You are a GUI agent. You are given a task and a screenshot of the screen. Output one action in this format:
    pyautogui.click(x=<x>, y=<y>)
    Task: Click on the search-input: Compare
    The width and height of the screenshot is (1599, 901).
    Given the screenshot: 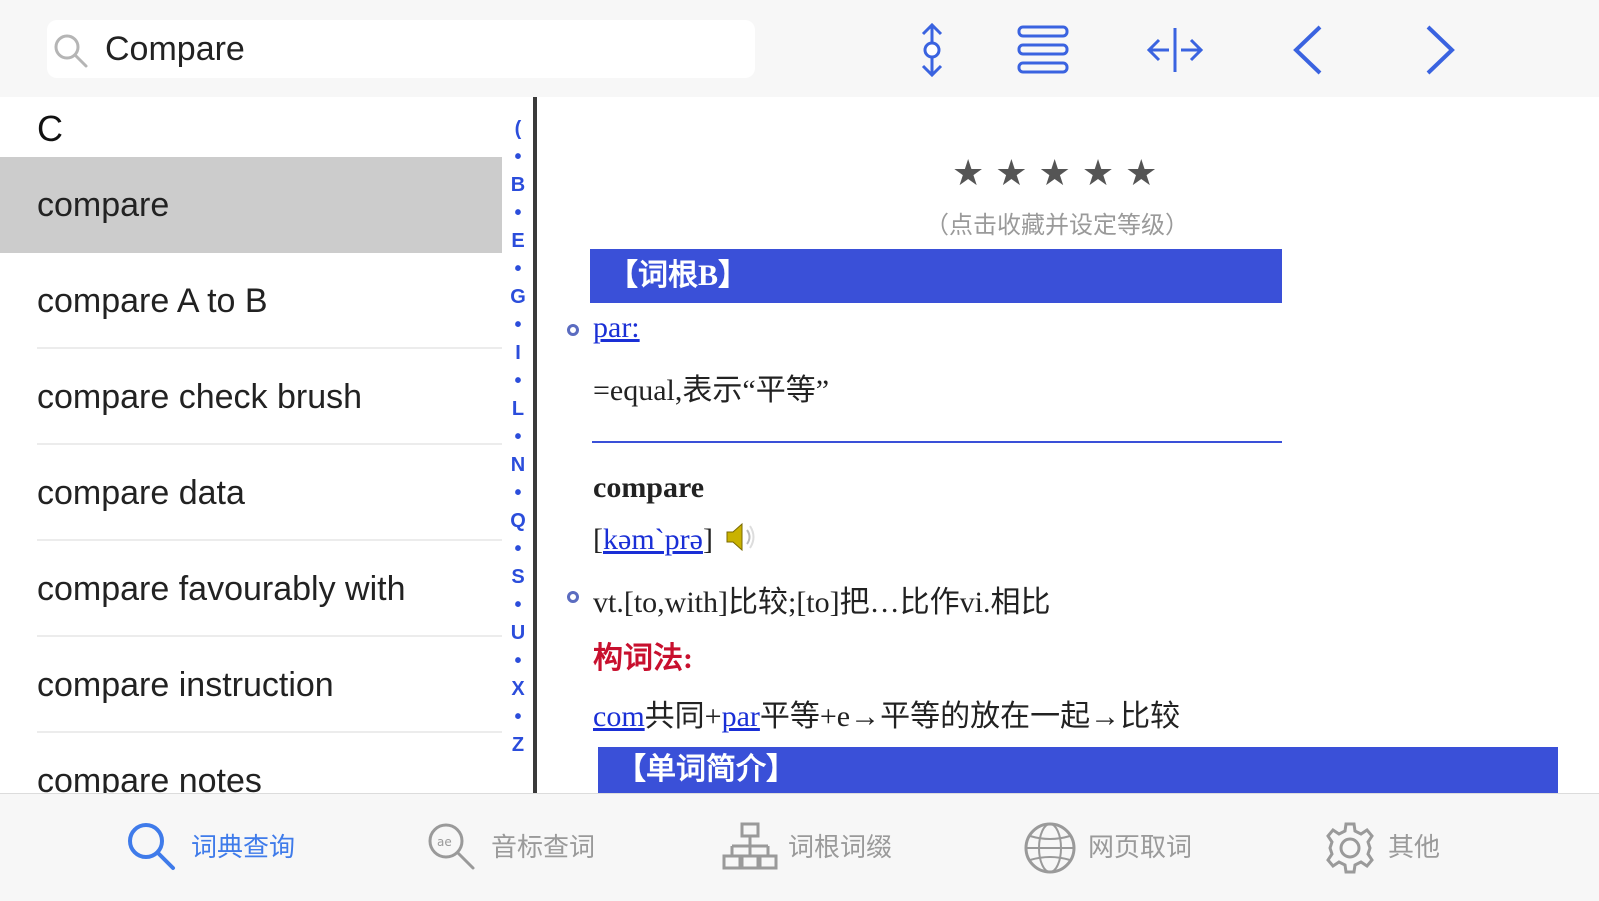 What is the action you would take?
    pyautogui.click(x=175, y=49)
    